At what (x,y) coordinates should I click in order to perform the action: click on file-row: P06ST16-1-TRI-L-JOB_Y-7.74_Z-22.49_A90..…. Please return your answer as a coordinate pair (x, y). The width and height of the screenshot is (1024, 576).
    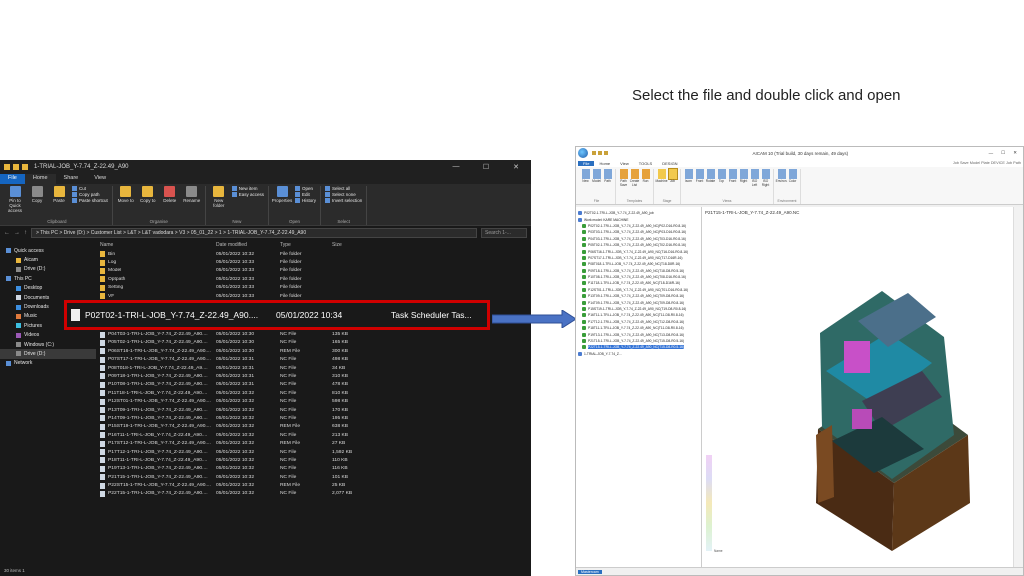
    Looking at the image, I should click on (315, 351).